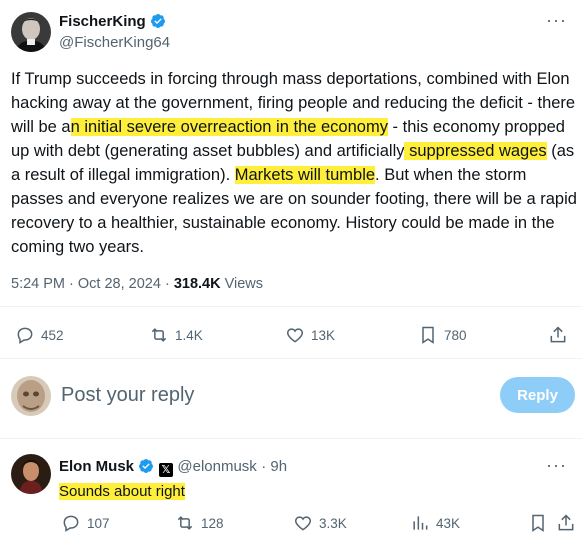 Image resolution: width=582 pixels, height=536 pixels. Describe the element at coordinates (31, 474) in the screenshot. I see `reply-author-avatar` at that location.